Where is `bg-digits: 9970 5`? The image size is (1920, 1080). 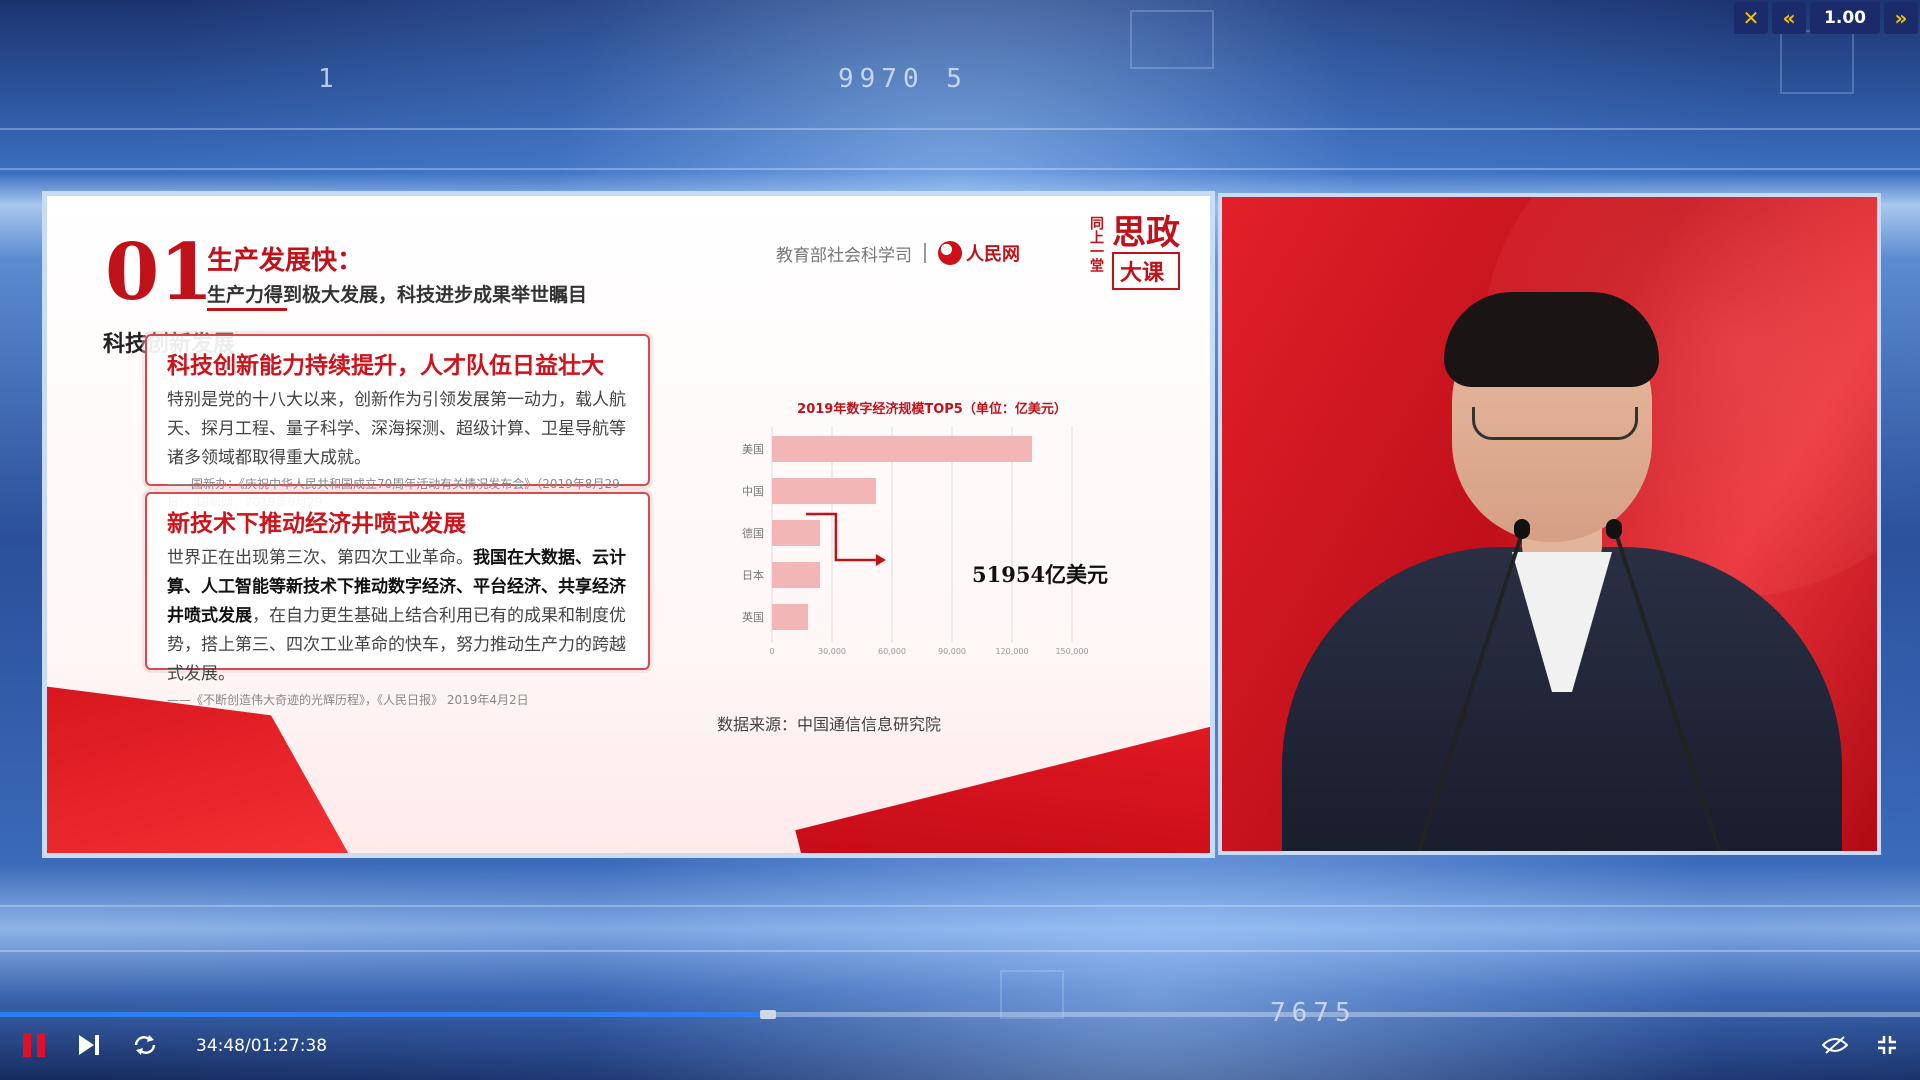 bg-digits: 9970 5 is located at coordinates (903, 79).